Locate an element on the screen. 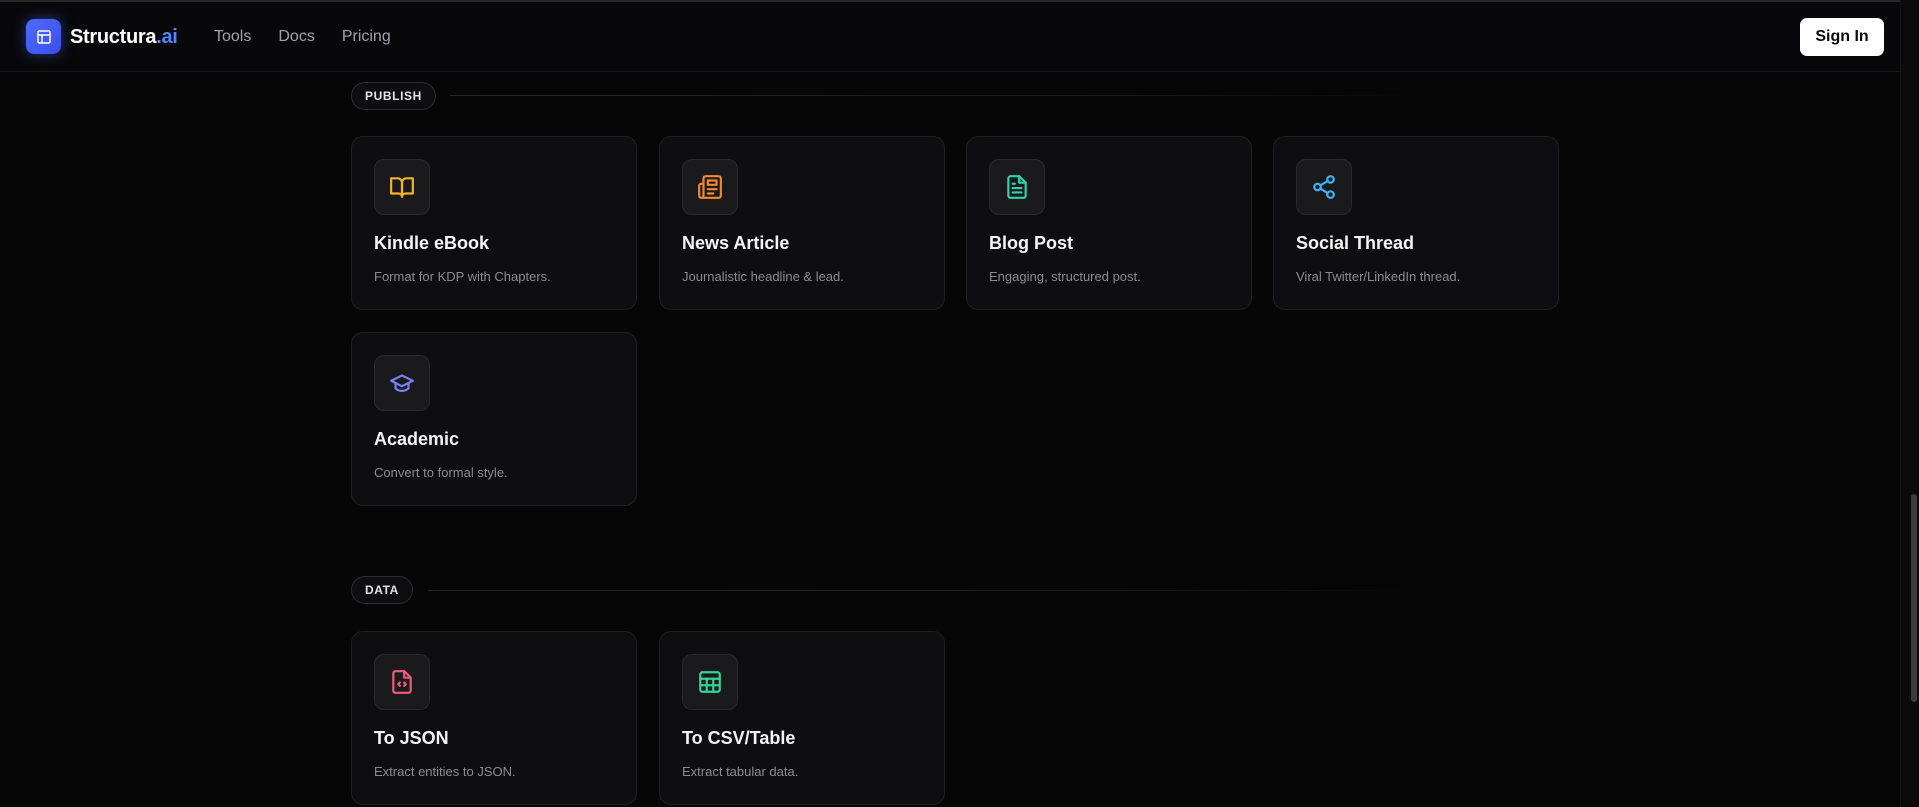 Image resolution: width=1919 pixels, height=807 pixels. card-title: To CSV/Table is located at coordinates (739, 738).